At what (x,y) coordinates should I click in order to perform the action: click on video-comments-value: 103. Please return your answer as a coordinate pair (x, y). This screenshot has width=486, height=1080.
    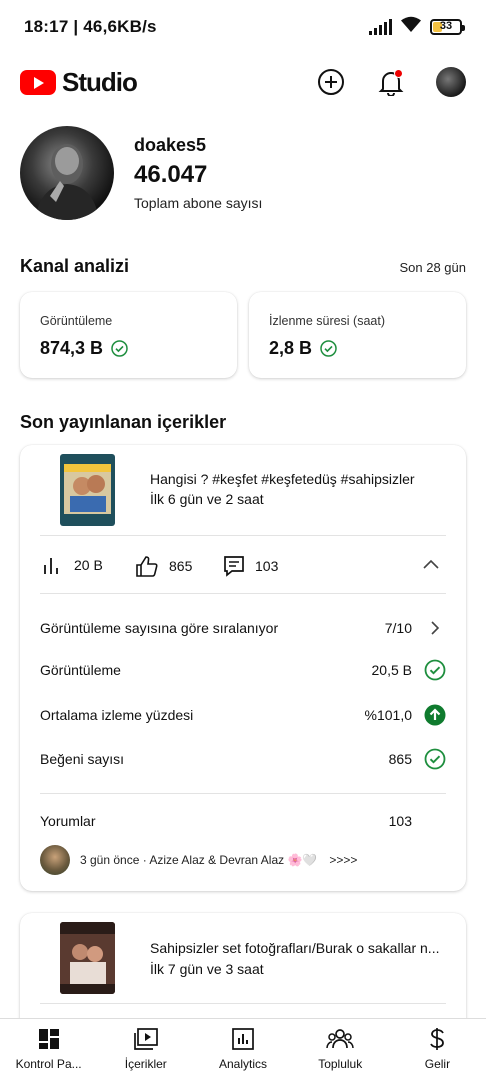
    Looking at the image, I should click on (267, 566).